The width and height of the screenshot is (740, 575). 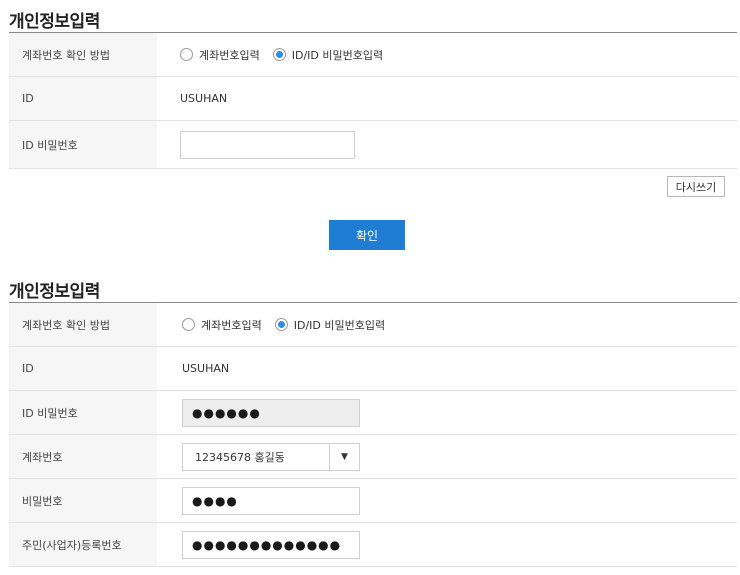 I want to click on account-password-label: 비밀번호, so click(x=83, y=500).